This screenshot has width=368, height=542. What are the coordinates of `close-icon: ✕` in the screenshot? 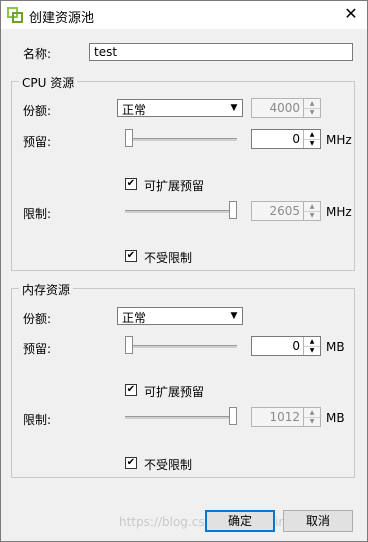 It's located at (351, 13).